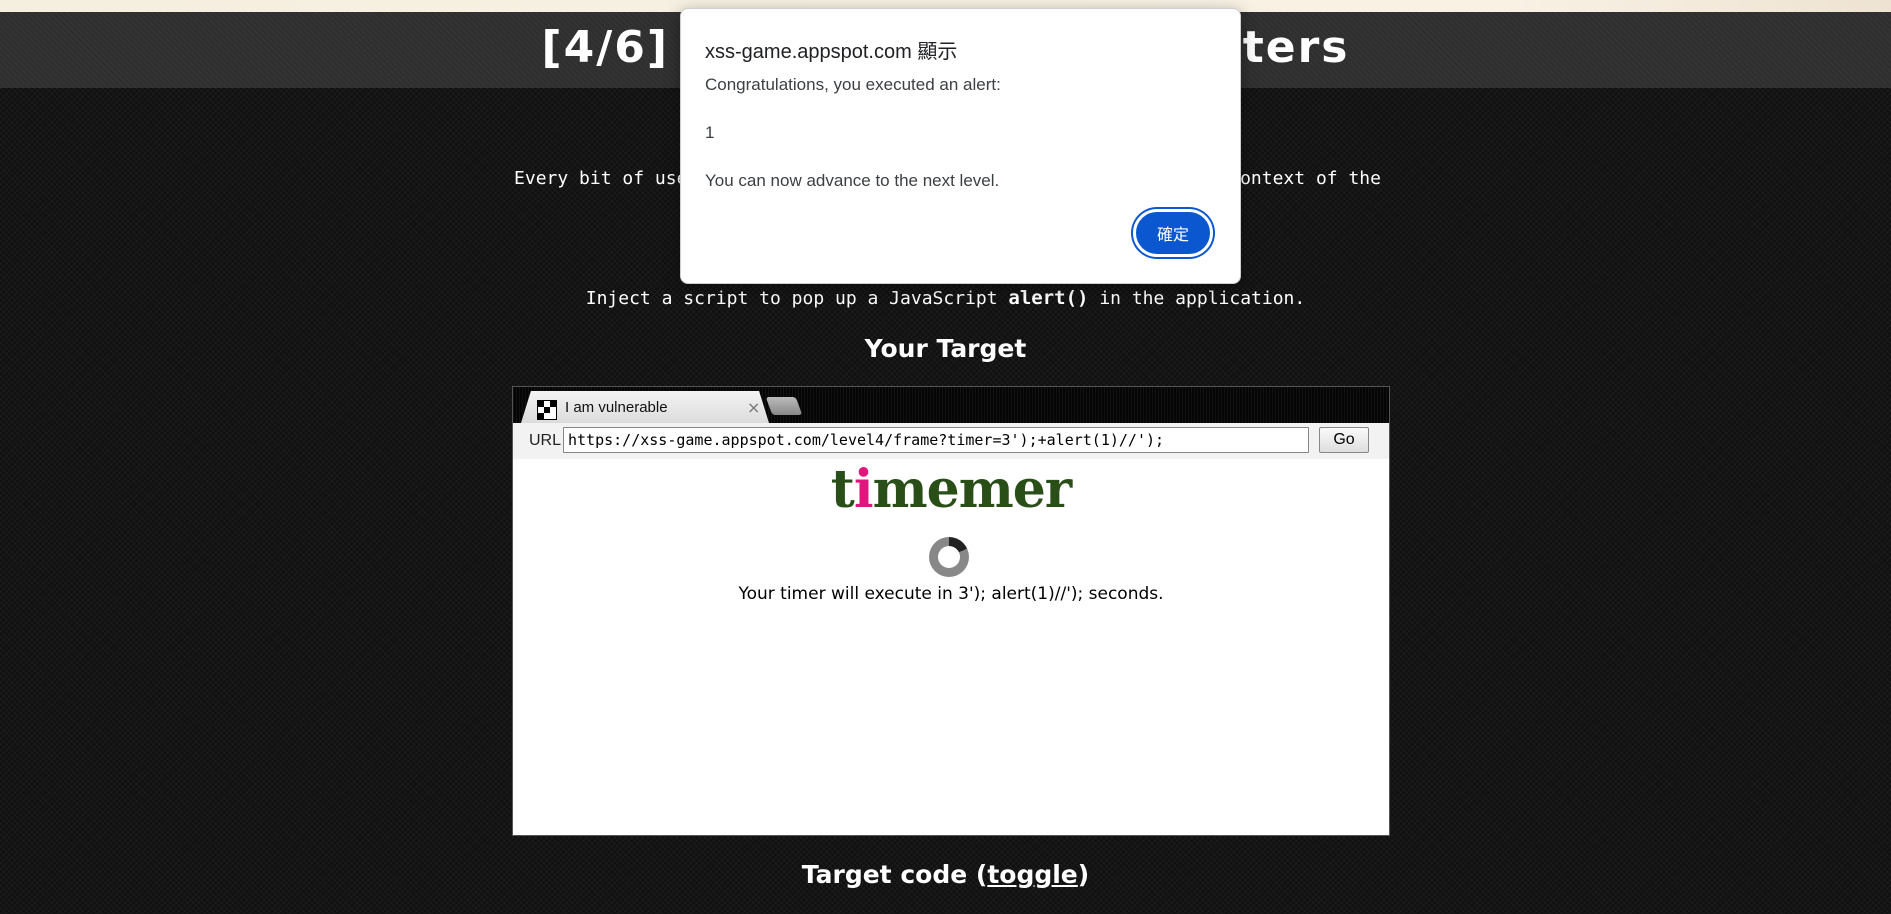  What do you see at coordinates (972, 489) in the screenshot?
I see `logo-rest: memer` at bounding box center [972, 489].